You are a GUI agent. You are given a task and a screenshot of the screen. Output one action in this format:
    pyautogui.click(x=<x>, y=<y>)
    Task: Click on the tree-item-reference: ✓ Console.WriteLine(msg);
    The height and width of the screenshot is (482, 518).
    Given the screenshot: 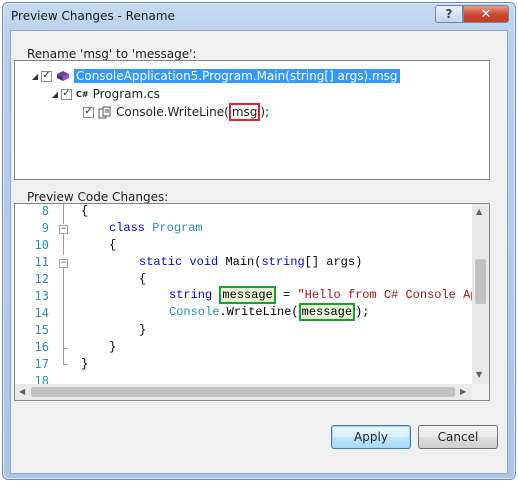 What is the action you would take?
    pyautogui.click(x=176, y=112)
    